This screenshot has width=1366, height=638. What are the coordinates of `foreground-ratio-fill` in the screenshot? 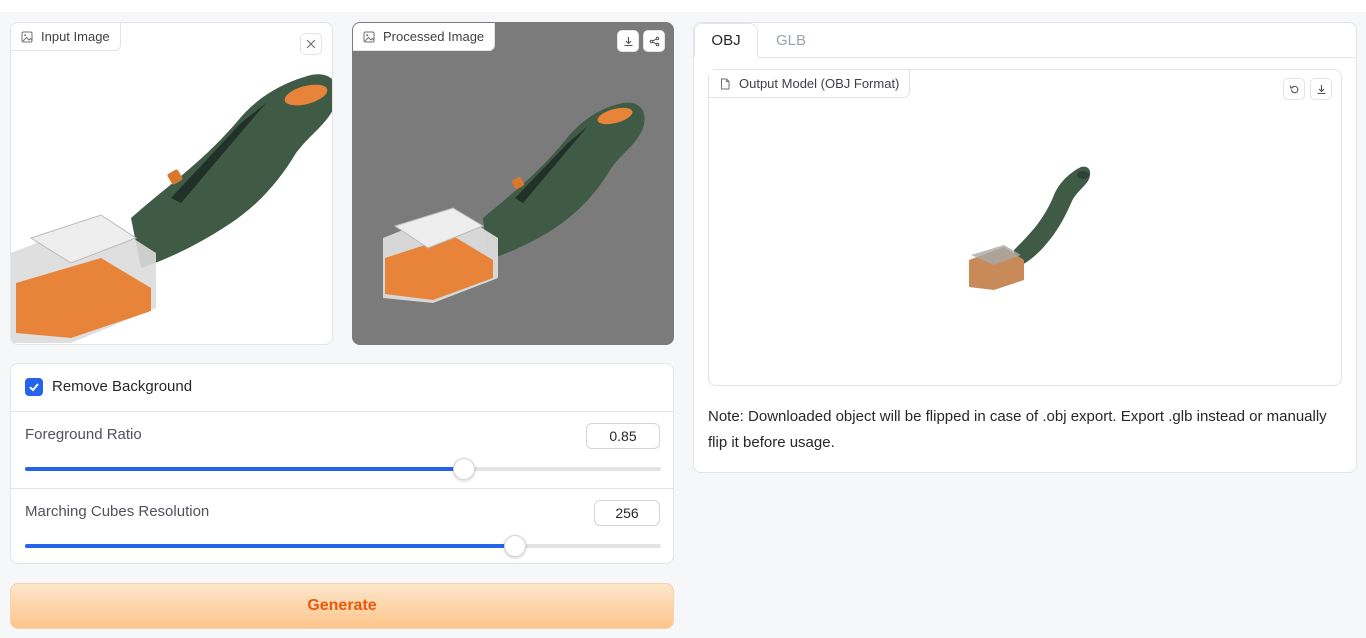 It's located at (244, 469).